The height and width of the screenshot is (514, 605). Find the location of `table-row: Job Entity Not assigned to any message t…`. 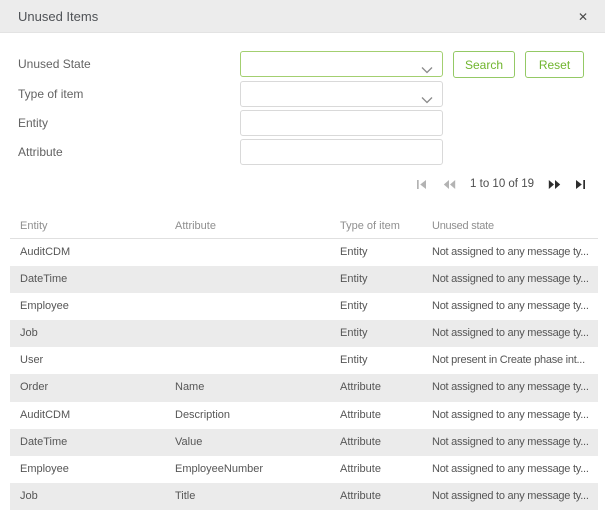

table-row: Job Entity Not assigned to any message t… is located at coordinates (304, 334).